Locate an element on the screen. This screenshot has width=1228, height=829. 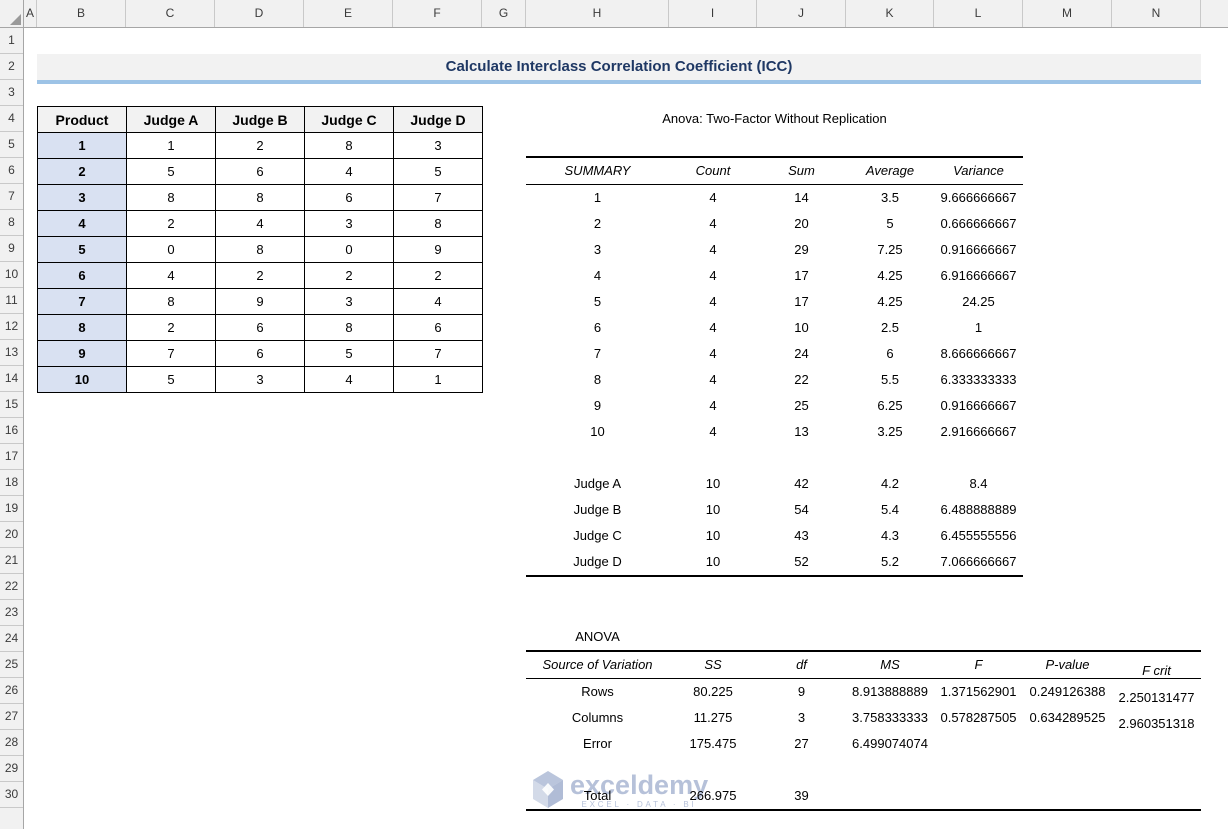
summary-cell: 5.4 is located at coordinates (890, 510).